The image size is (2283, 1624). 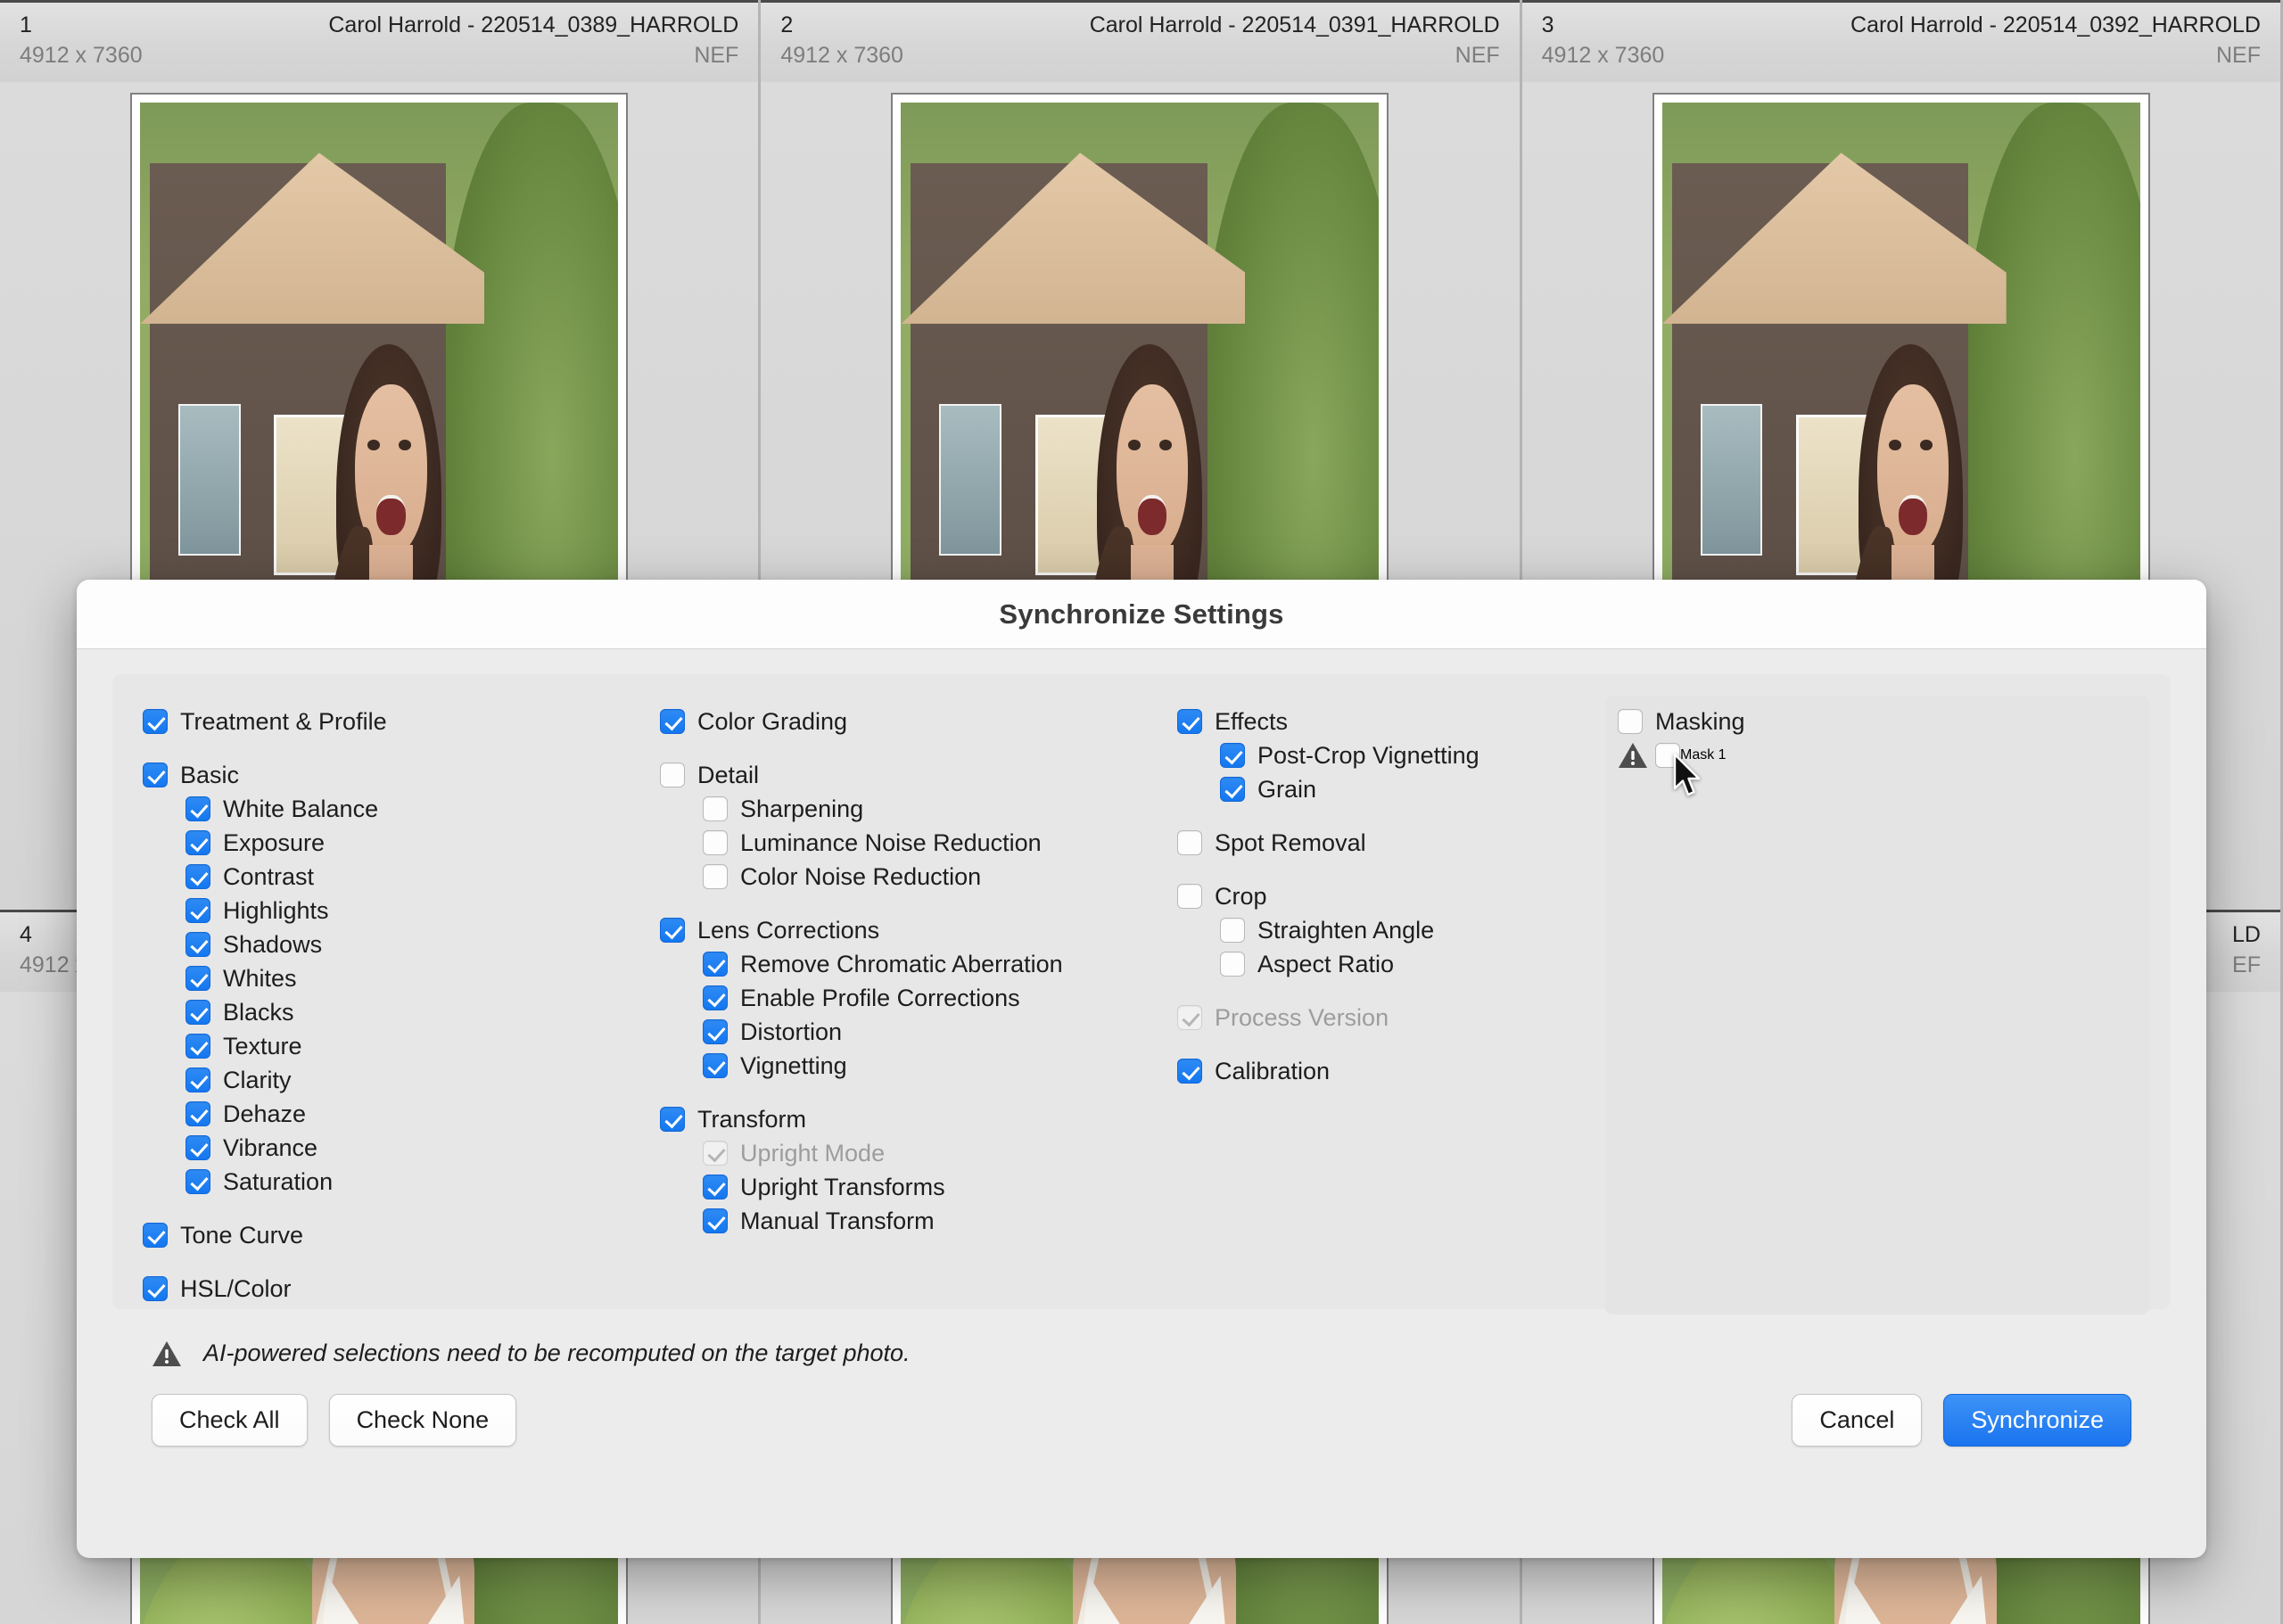 What do you see at coordinates (197, 1080) in the screenshot?
I see `checkbox-clarity` at bounding box center [197, 1080].